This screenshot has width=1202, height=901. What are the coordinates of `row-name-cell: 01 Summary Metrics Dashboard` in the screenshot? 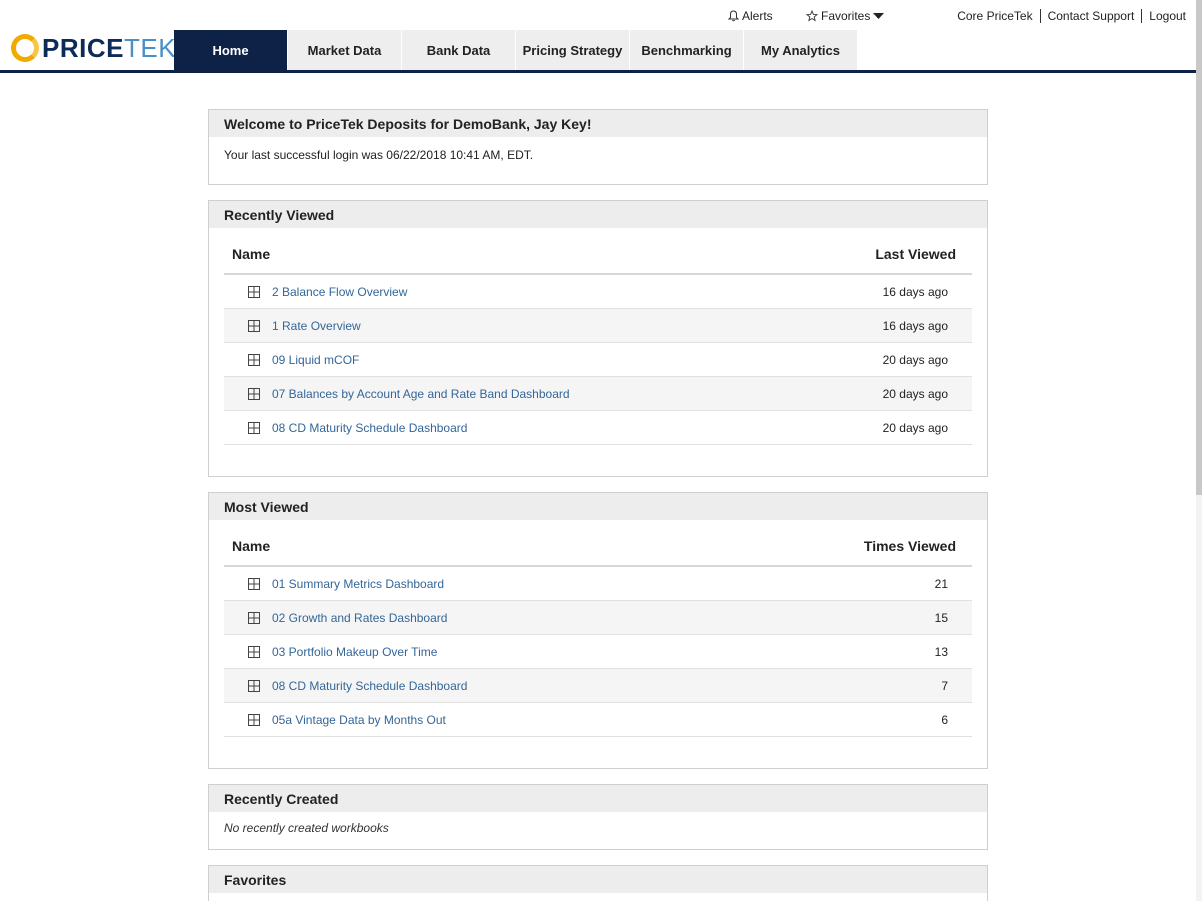 It's located at (346, 584).